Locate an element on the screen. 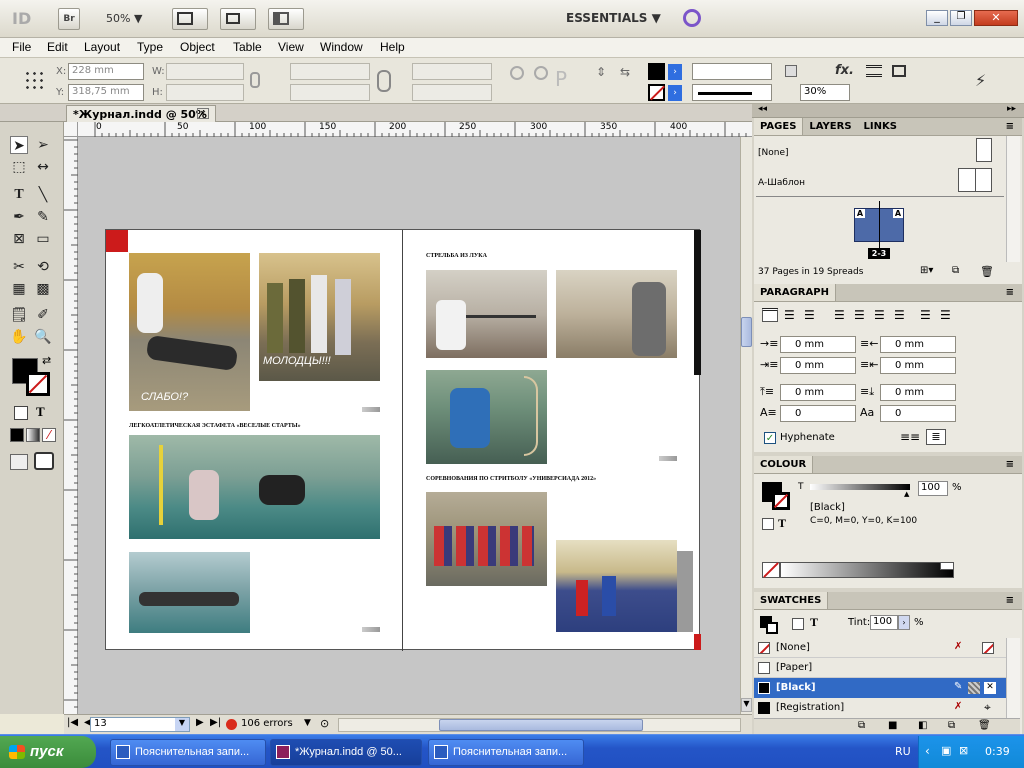 The height and width of the screenshot is (768, 1024). vertical-scrollbar: ▼ is located at coordinates (746, 425).